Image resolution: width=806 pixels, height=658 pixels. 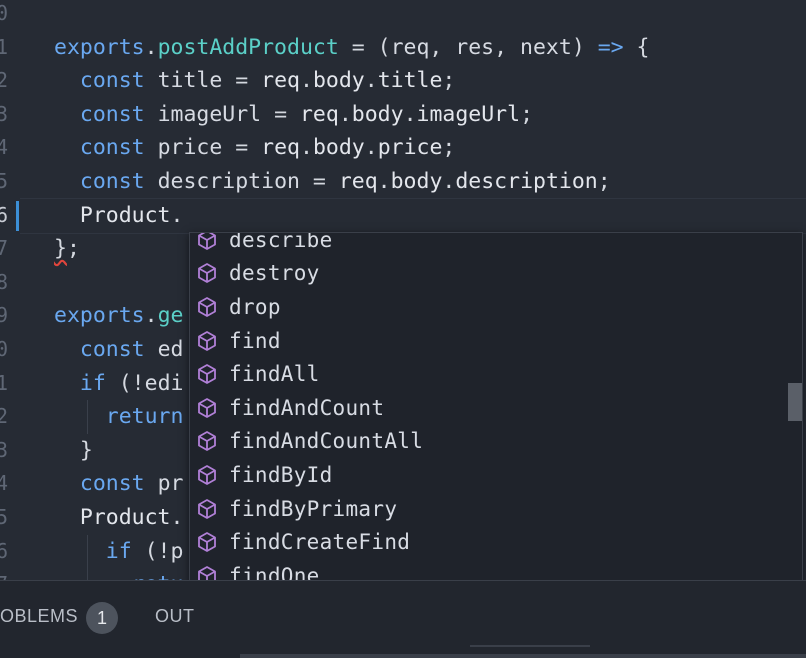 I want to click on code-token: retu, so click(x=158, y=576).